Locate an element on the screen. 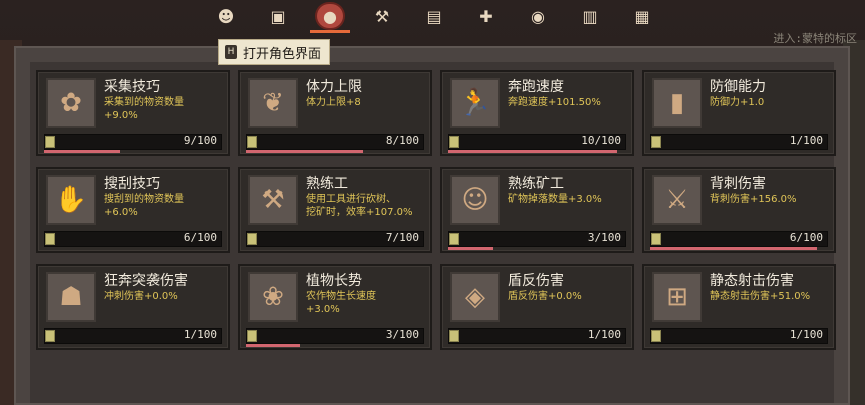 This screenshot has height=405, width=865. hand-icon: ✋ is located at coordinates (71, 200).